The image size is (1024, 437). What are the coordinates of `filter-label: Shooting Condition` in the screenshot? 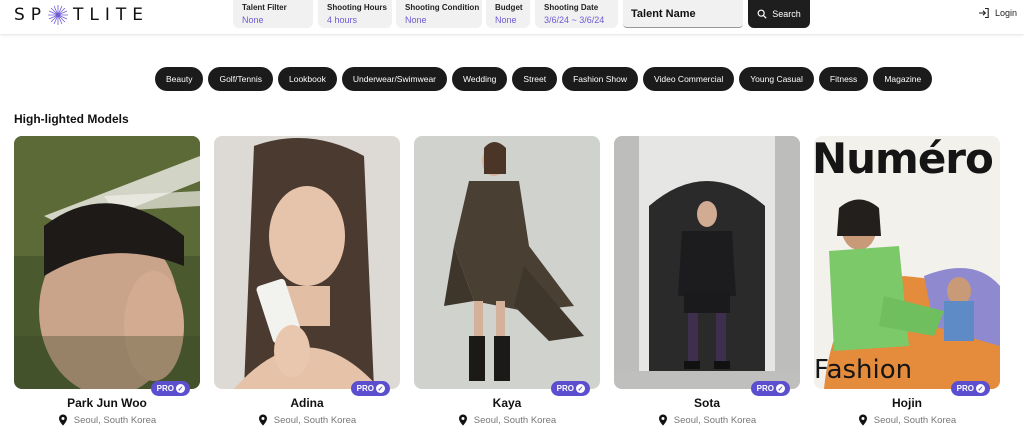 It's located at (442, 7).